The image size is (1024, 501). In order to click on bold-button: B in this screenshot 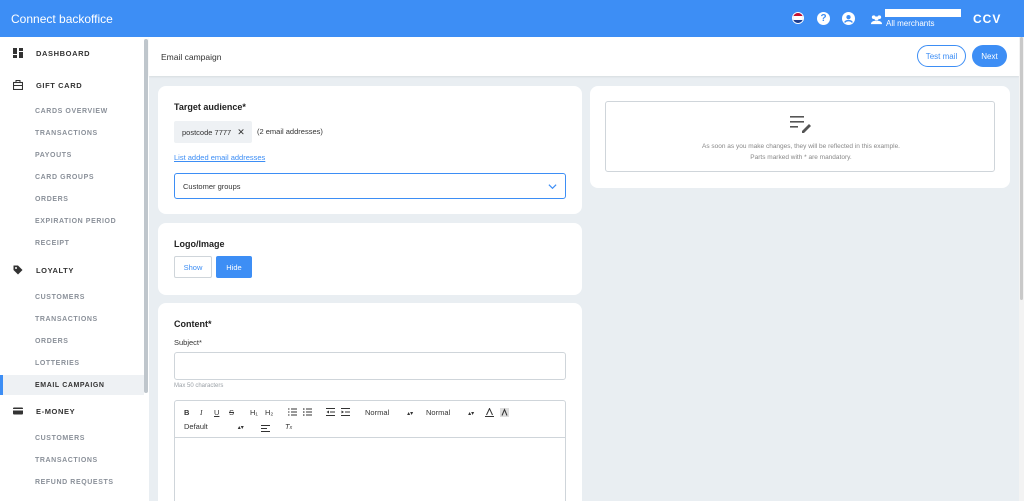, I will do `click(186, 412)`.